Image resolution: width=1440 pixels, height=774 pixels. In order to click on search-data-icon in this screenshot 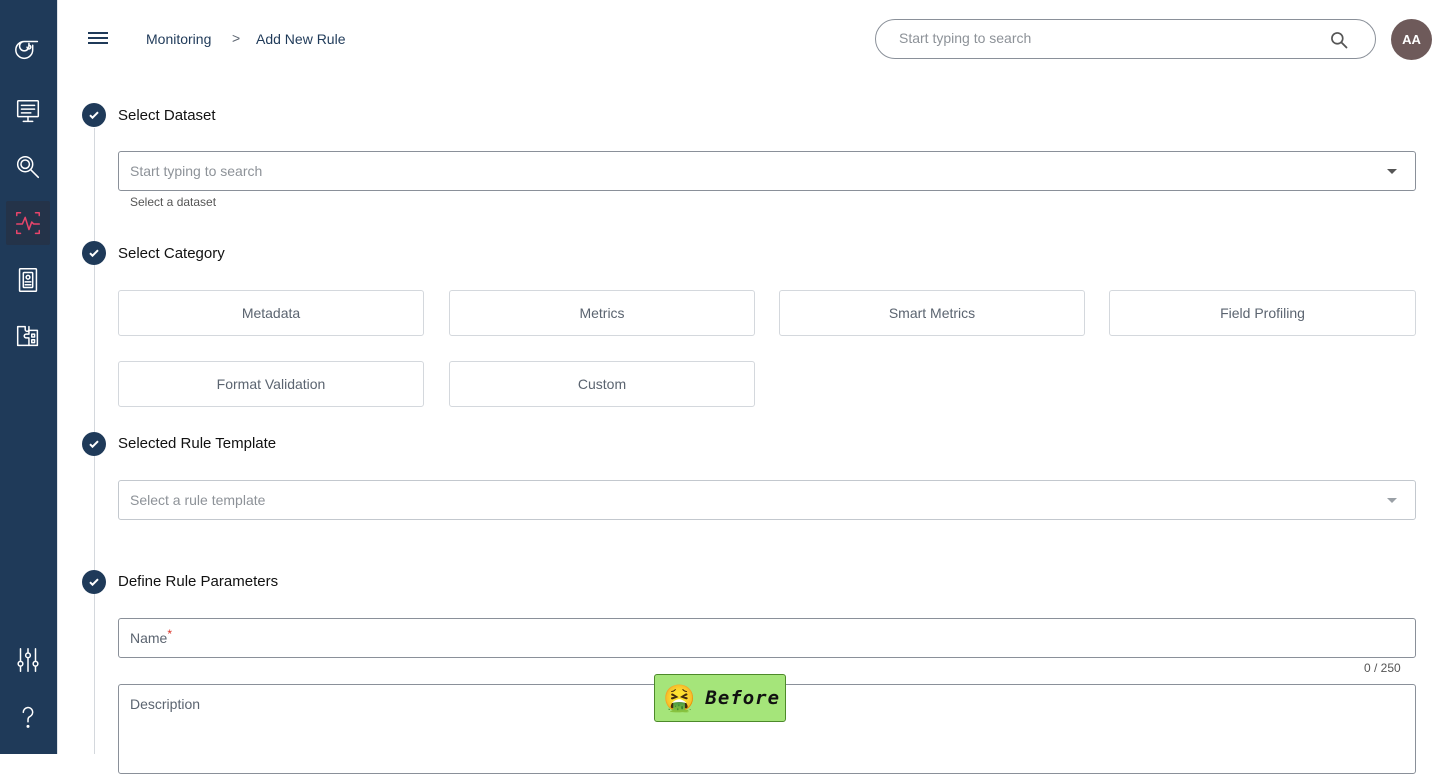, I will do `click(28, 167)`.